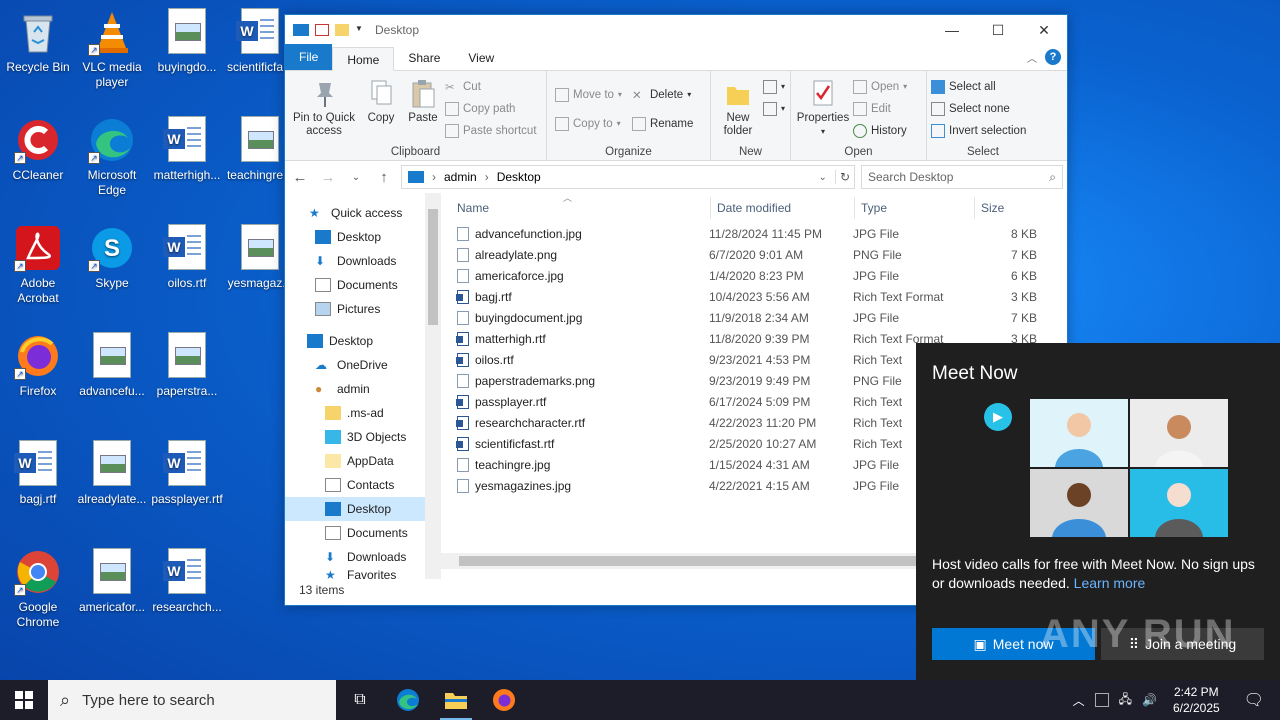  I want to click on taskbar-firefox, so click(504, 700).